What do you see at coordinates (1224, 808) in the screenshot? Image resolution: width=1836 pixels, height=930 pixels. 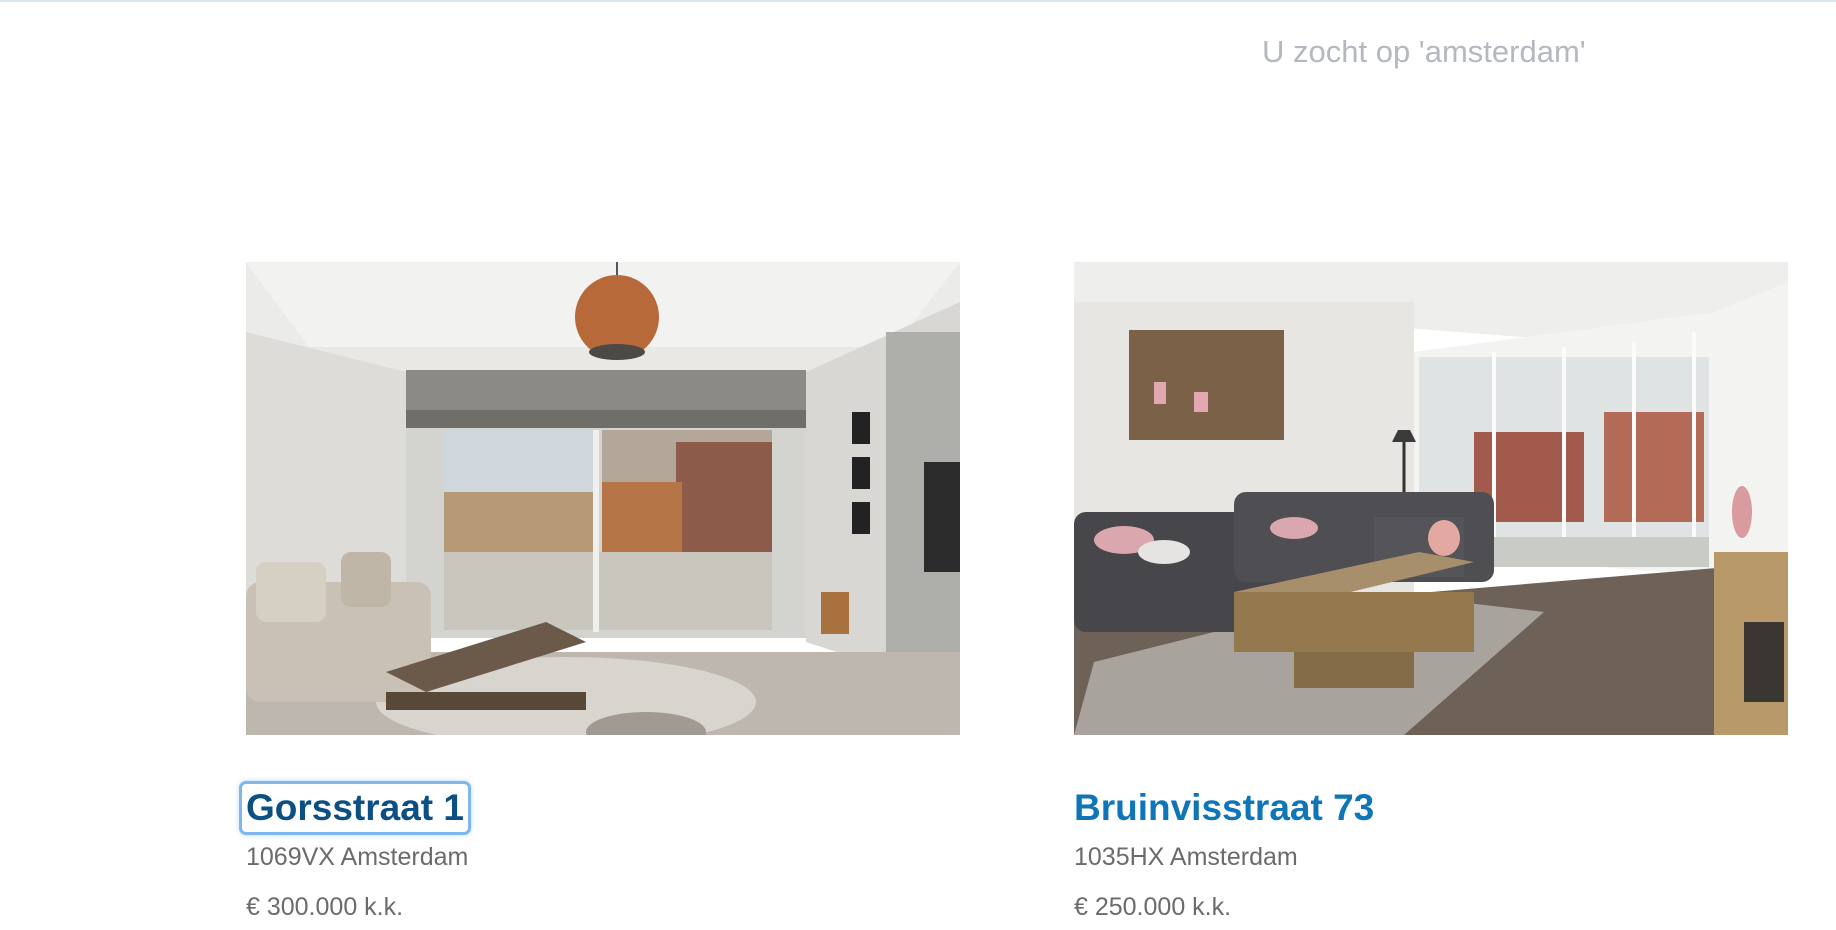 I see `listing-title-link: Bruinvisstraat 73` at bounding box center [1224, 808].